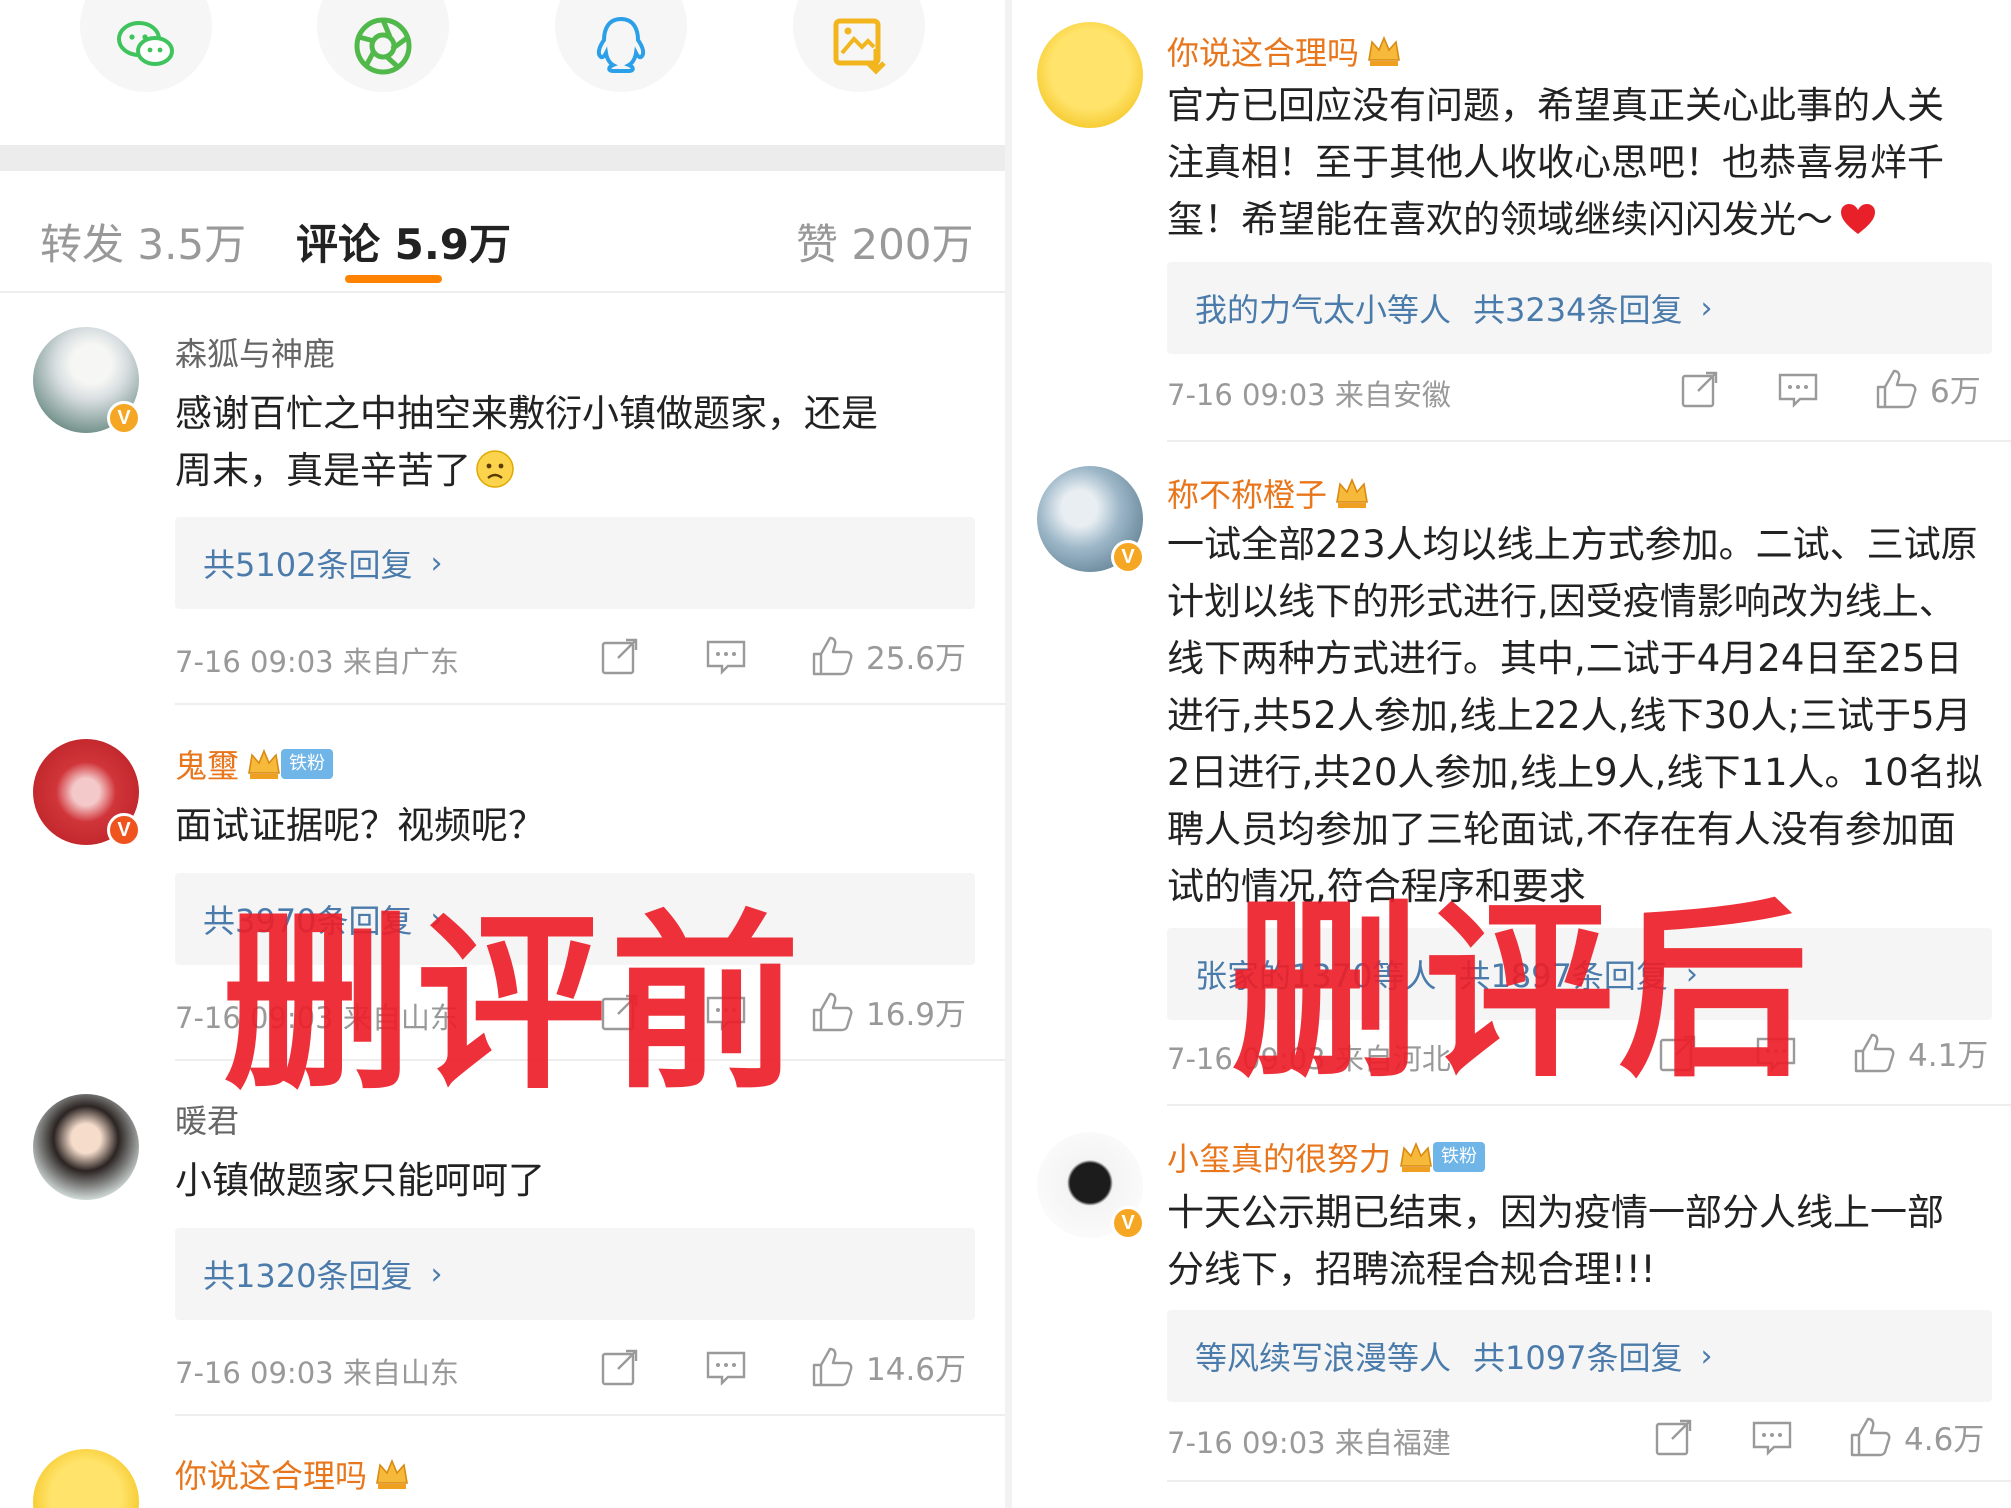 This screenshot has width=2011, height=1508. Describe the element at coordinates (1818, 1436) in the screenshot. I see `comment-actions: 4.6万` at that location.